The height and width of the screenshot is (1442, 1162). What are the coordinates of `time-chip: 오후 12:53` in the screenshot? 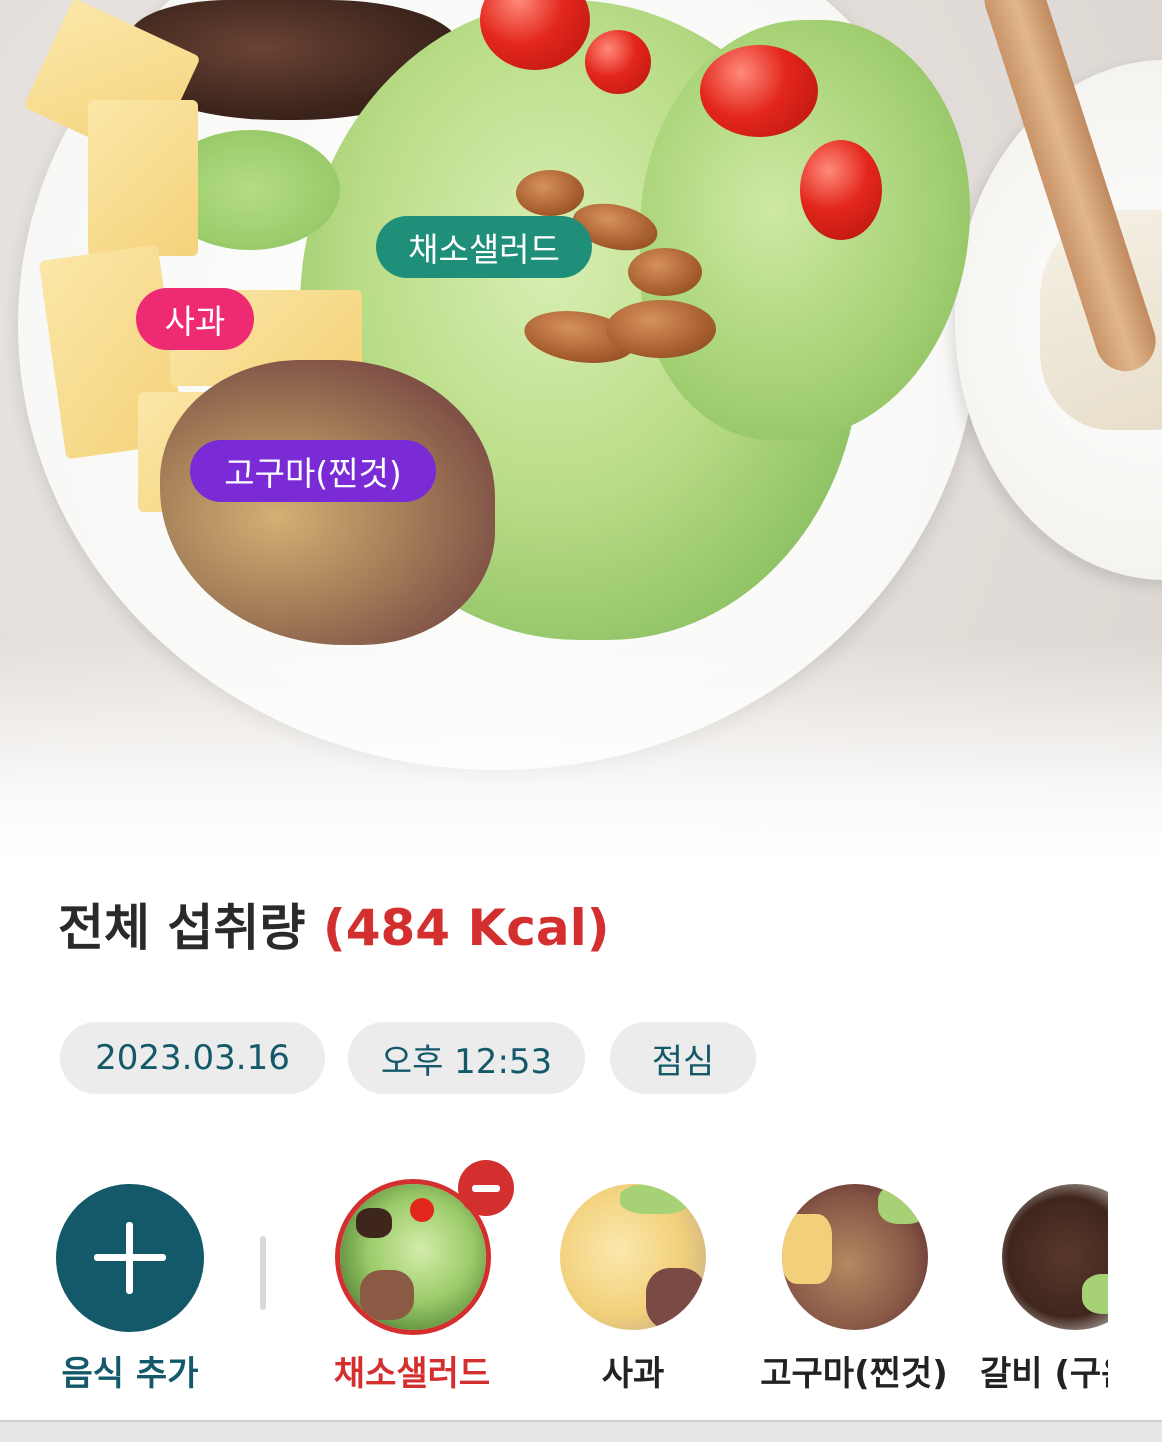 It's located at (466, 1058).